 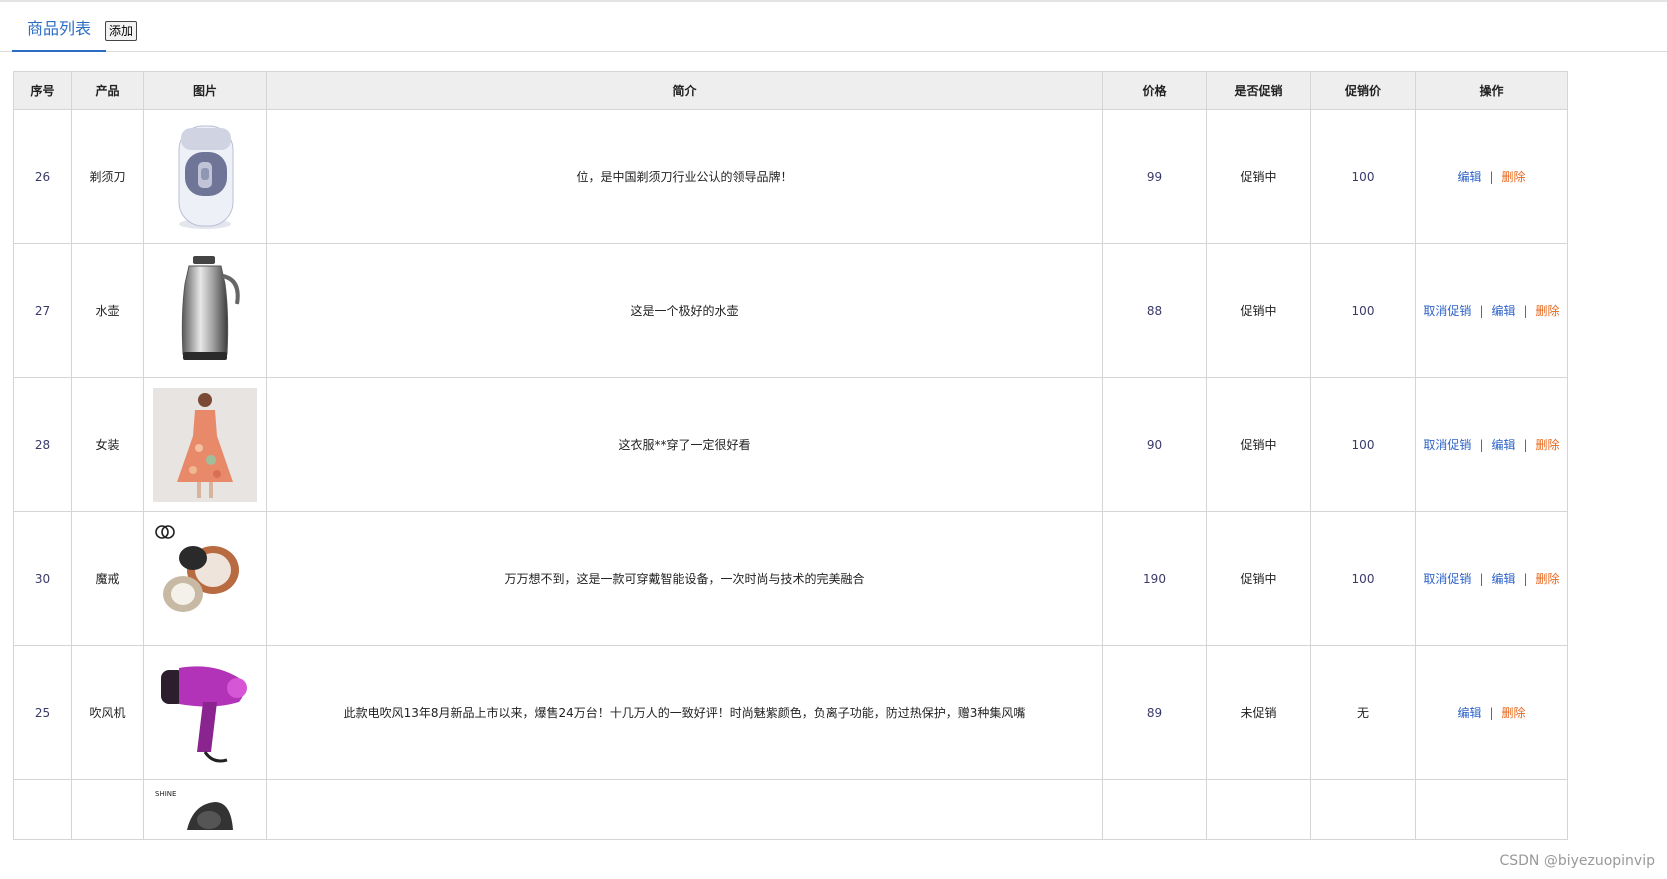 What do you see at coordinates (107, 578) in the screenshot?
I see `cell-product-name: 魔戒` at bounding box center [107, 578].